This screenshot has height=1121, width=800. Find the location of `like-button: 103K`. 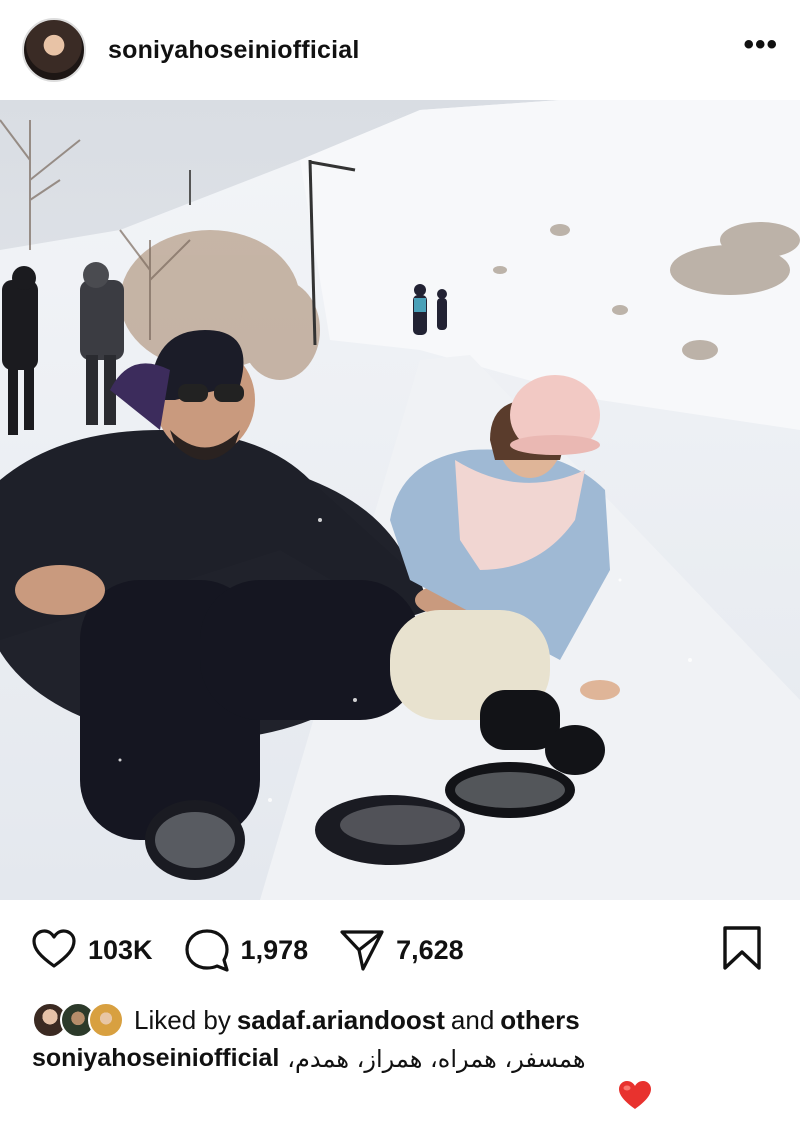

like-button: 103K is located at coordinates (91, 950).